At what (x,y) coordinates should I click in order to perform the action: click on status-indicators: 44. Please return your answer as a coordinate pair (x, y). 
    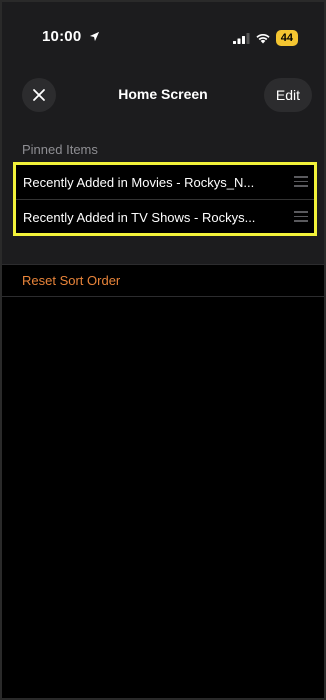
    Looking at the image, I should click on (265, 38).